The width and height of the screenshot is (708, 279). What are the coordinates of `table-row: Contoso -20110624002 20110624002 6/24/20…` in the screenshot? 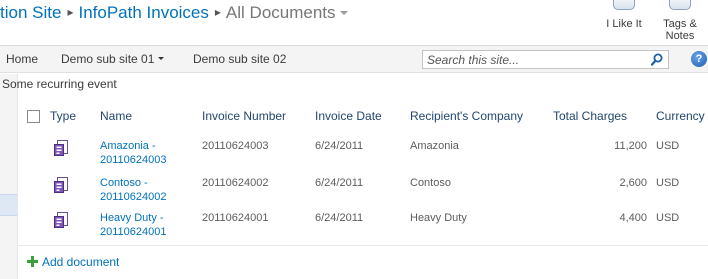 It's located at (363, 193).